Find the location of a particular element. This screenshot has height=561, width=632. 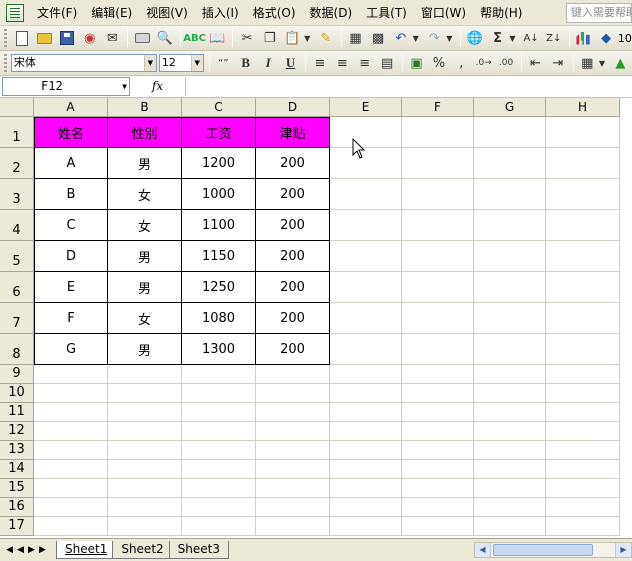

menu-tools: 工具(T) is located at coordinates (386, 13).